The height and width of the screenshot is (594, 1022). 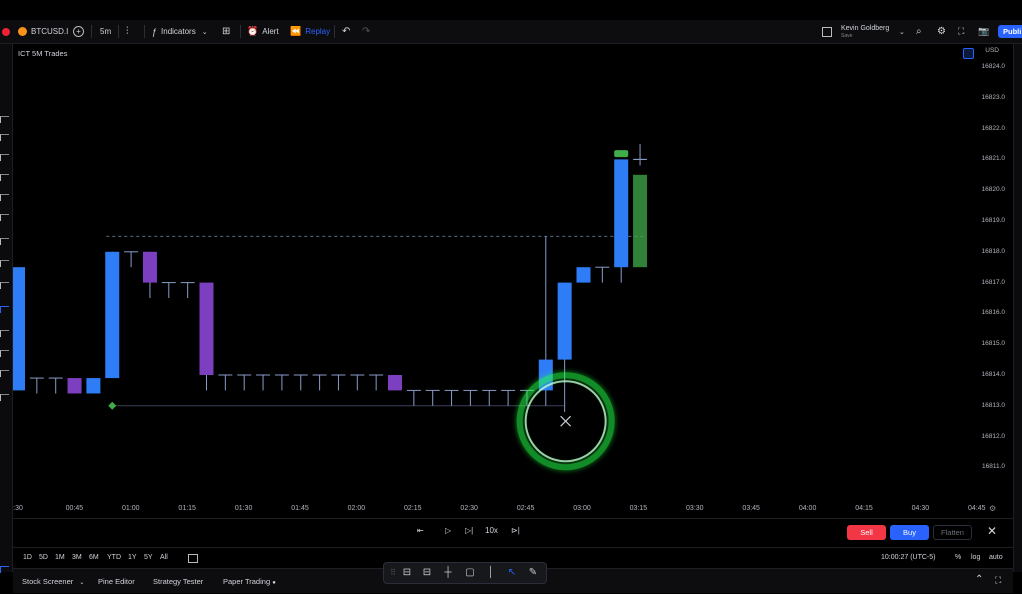 I want to click on rectangle-icon: ▢, so click(x=470, y=573).